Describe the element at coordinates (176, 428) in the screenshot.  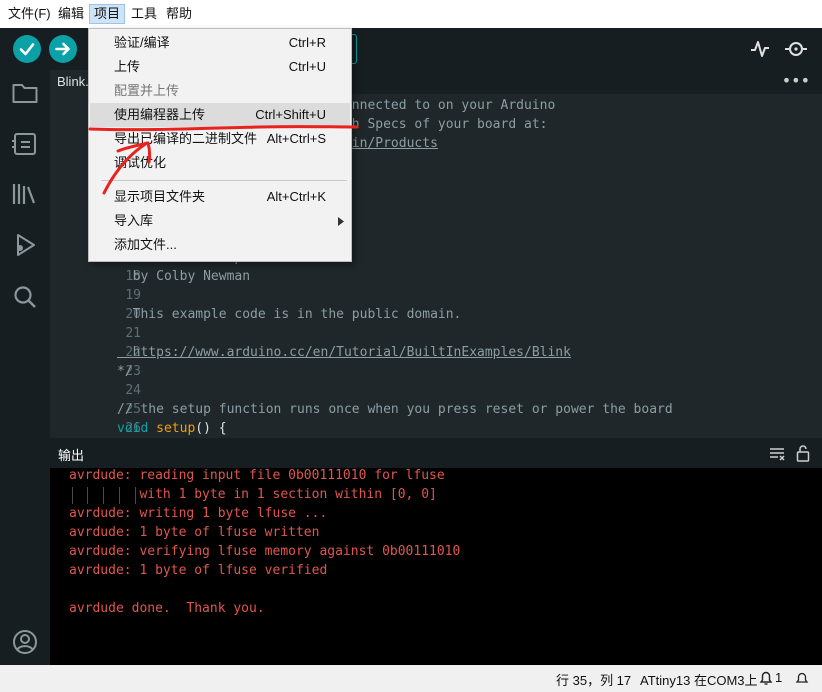
I see `function-name: setup` at that location.